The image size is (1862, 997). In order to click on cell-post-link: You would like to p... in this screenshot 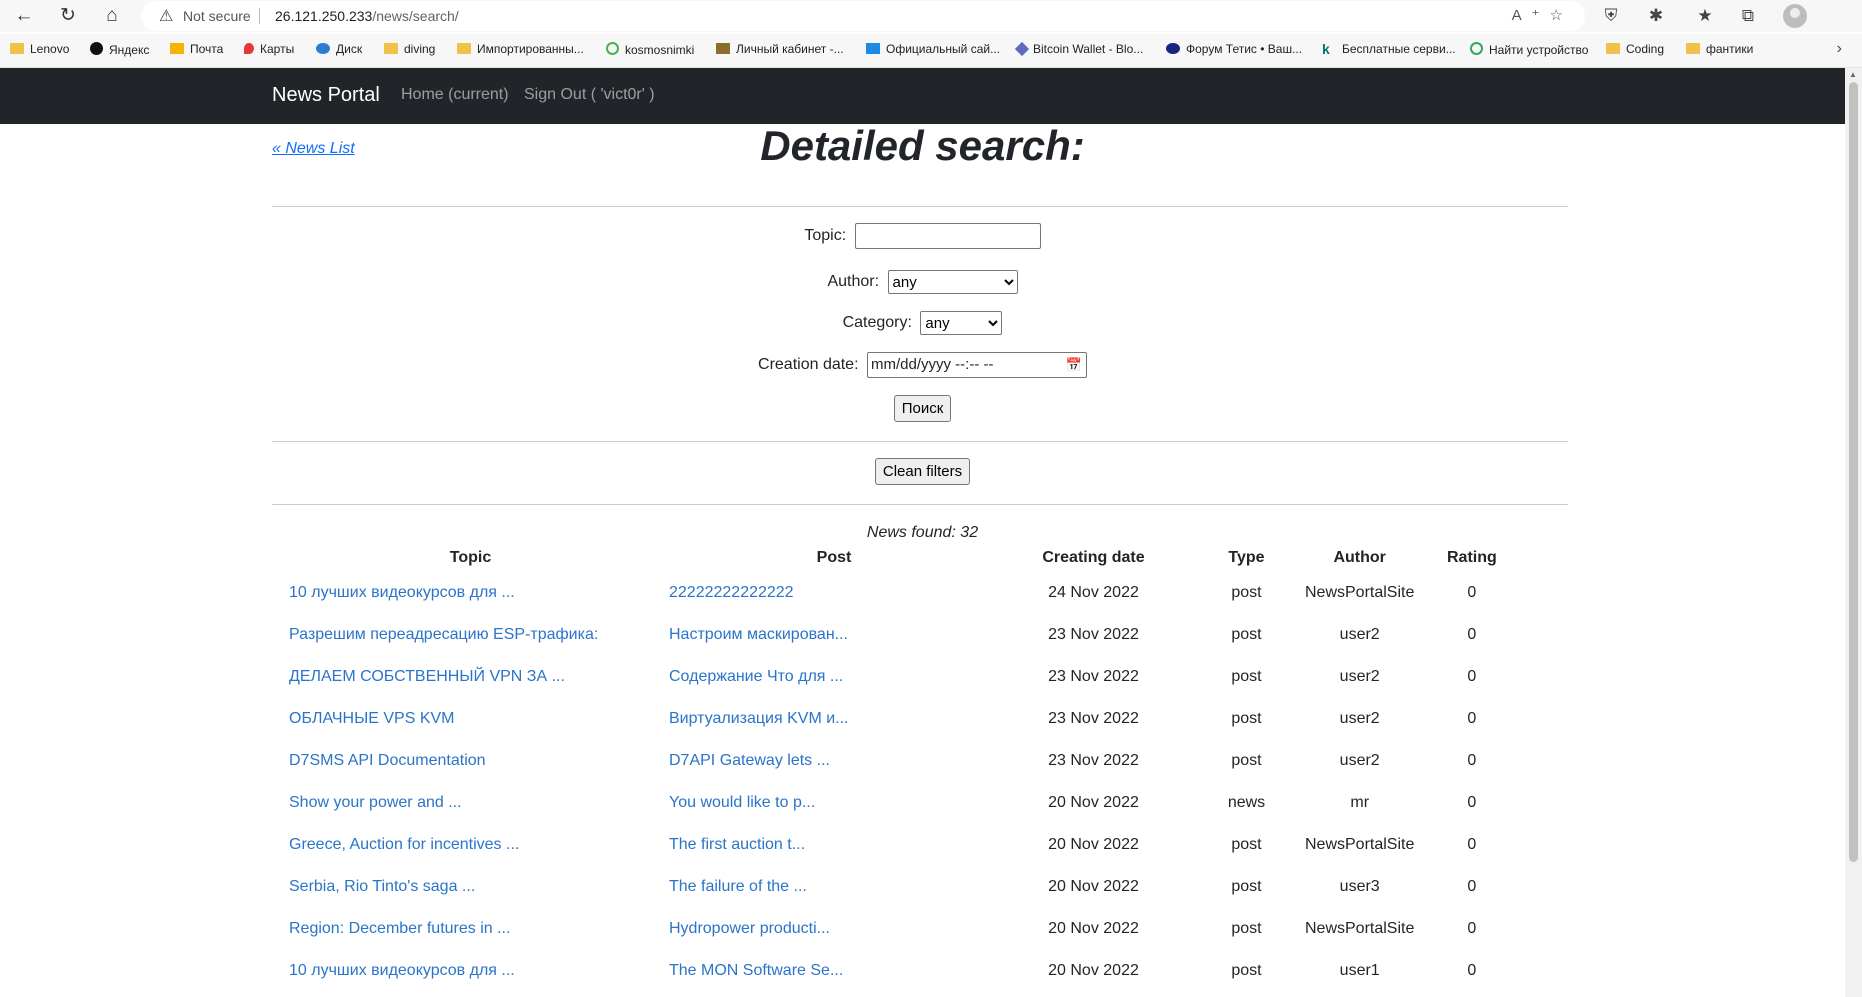, I will do `click(834, 803)`.